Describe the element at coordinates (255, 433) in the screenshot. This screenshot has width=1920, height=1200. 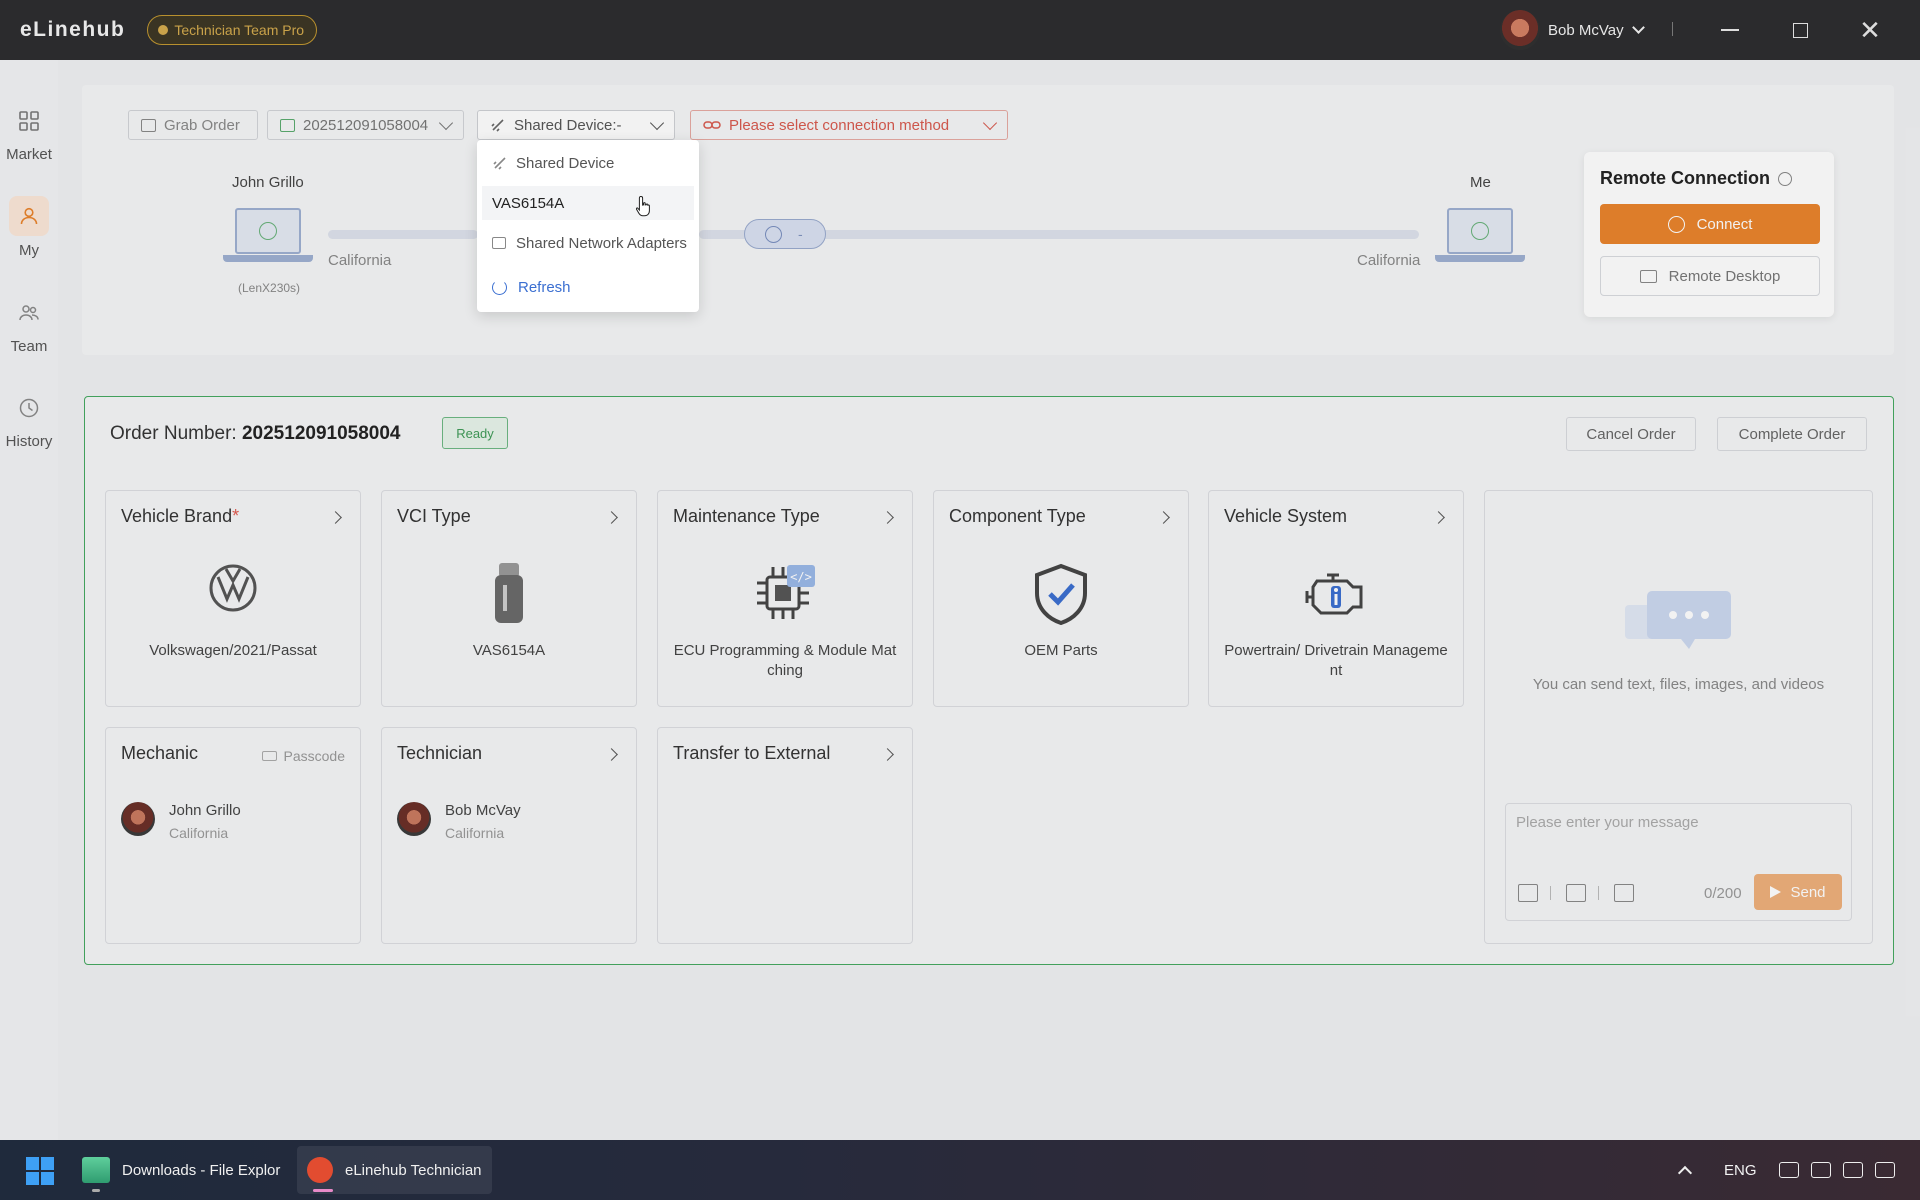
I see `order-number: Order Number: 202512091058004` at that location.